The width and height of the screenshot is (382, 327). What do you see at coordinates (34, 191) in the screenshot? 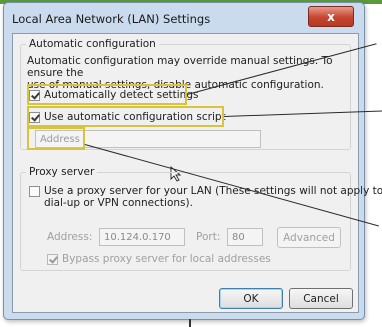
I see `use-proxy-checkbox` at bounding box center [34, 191].